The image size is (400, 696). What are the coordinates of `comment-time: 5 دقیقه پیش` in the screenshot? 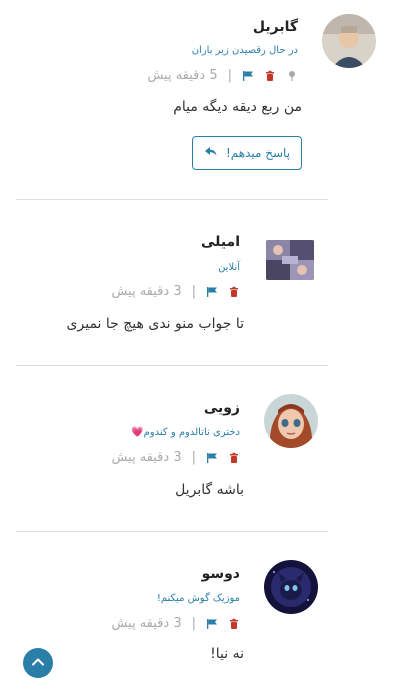 It's located at (182, 75).